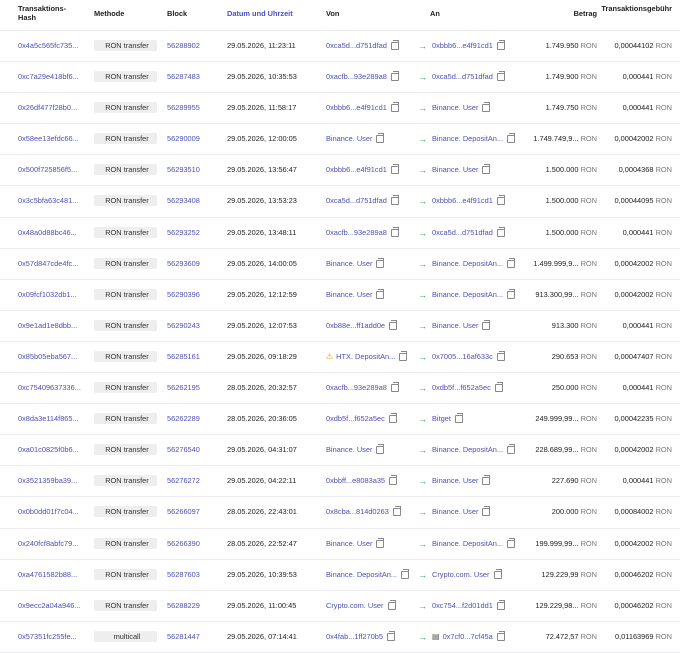 This screenshot has height=653, width=680. What do you see at coordinates (183, 170) in the screenshot?
I see `block-link: 56293510` at bounding box center [183, 170].